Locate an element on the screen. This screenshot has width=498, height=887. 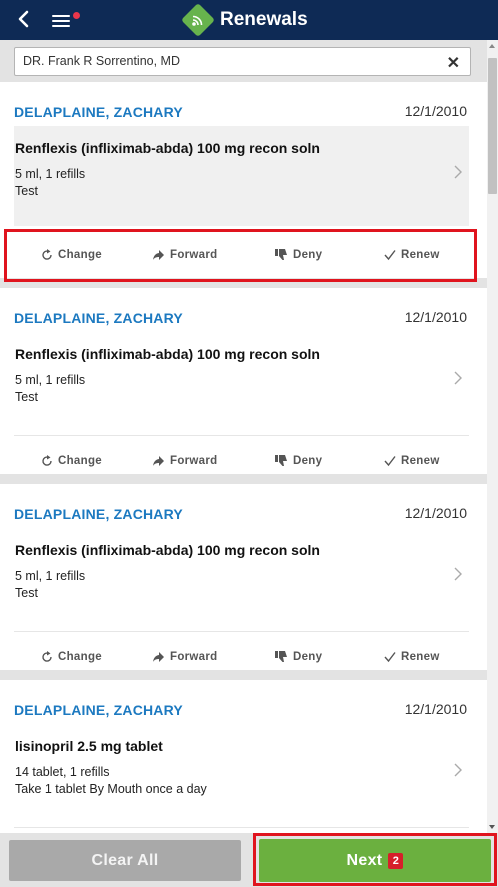
notification-dot is located at coordinates (76, 15).